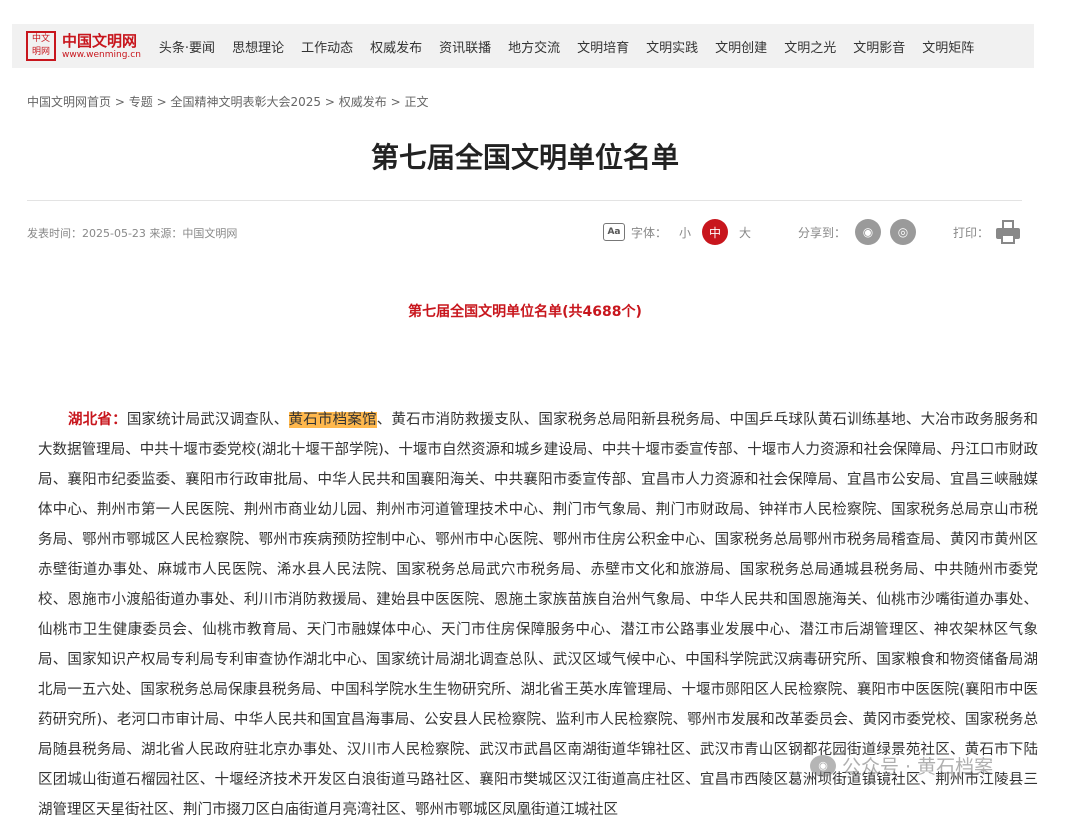 The width and height of the screenshot is (1080, 825). What do you see at coordinates (614, 232) in the screenshot?
I see `font-size-icon: Aa` at bounding box center [614, 232].